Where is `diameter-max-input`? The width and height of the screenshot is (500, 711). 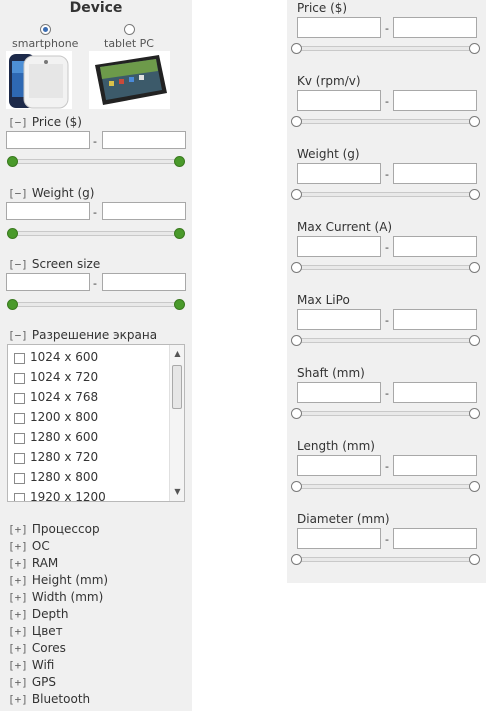
diameter-max-input is located at coordinates (435, 538).